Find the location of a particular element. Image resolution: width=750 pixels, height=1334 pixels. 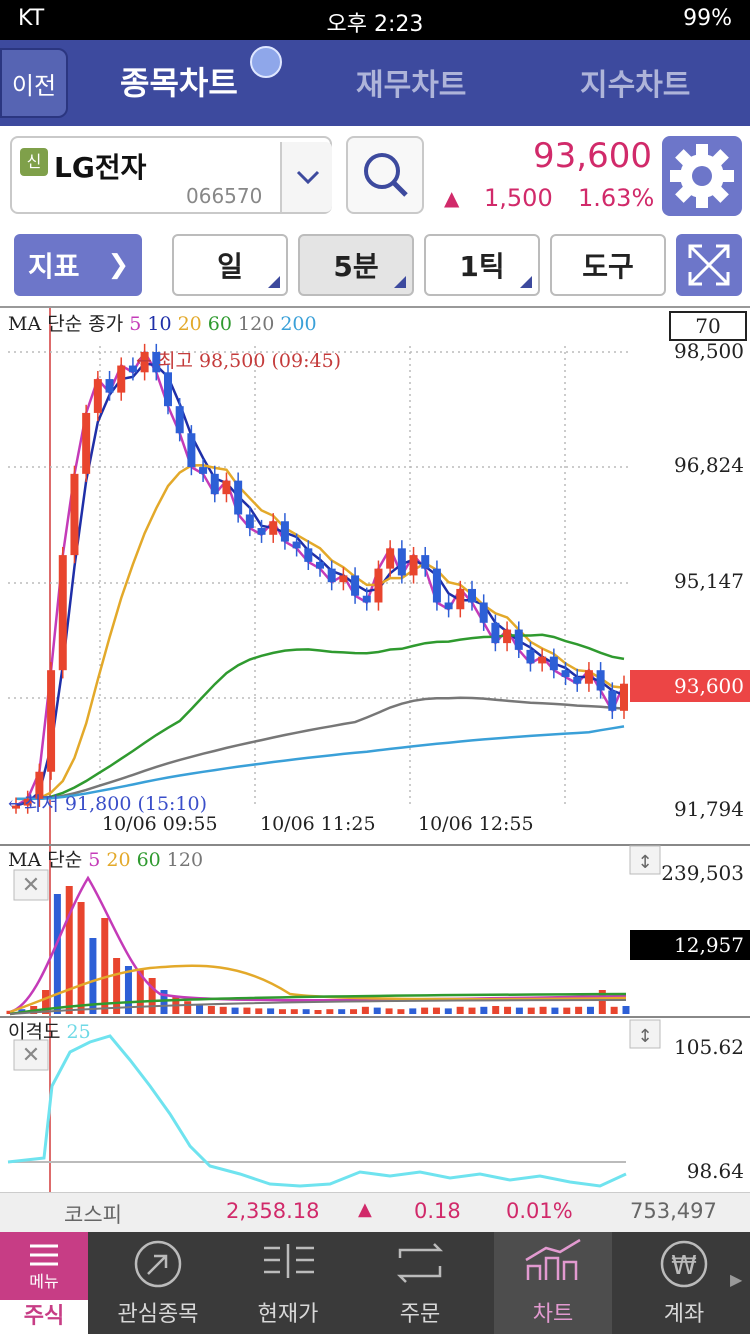

tab-order-label: 주문 is located at coordinates (420, 1314).